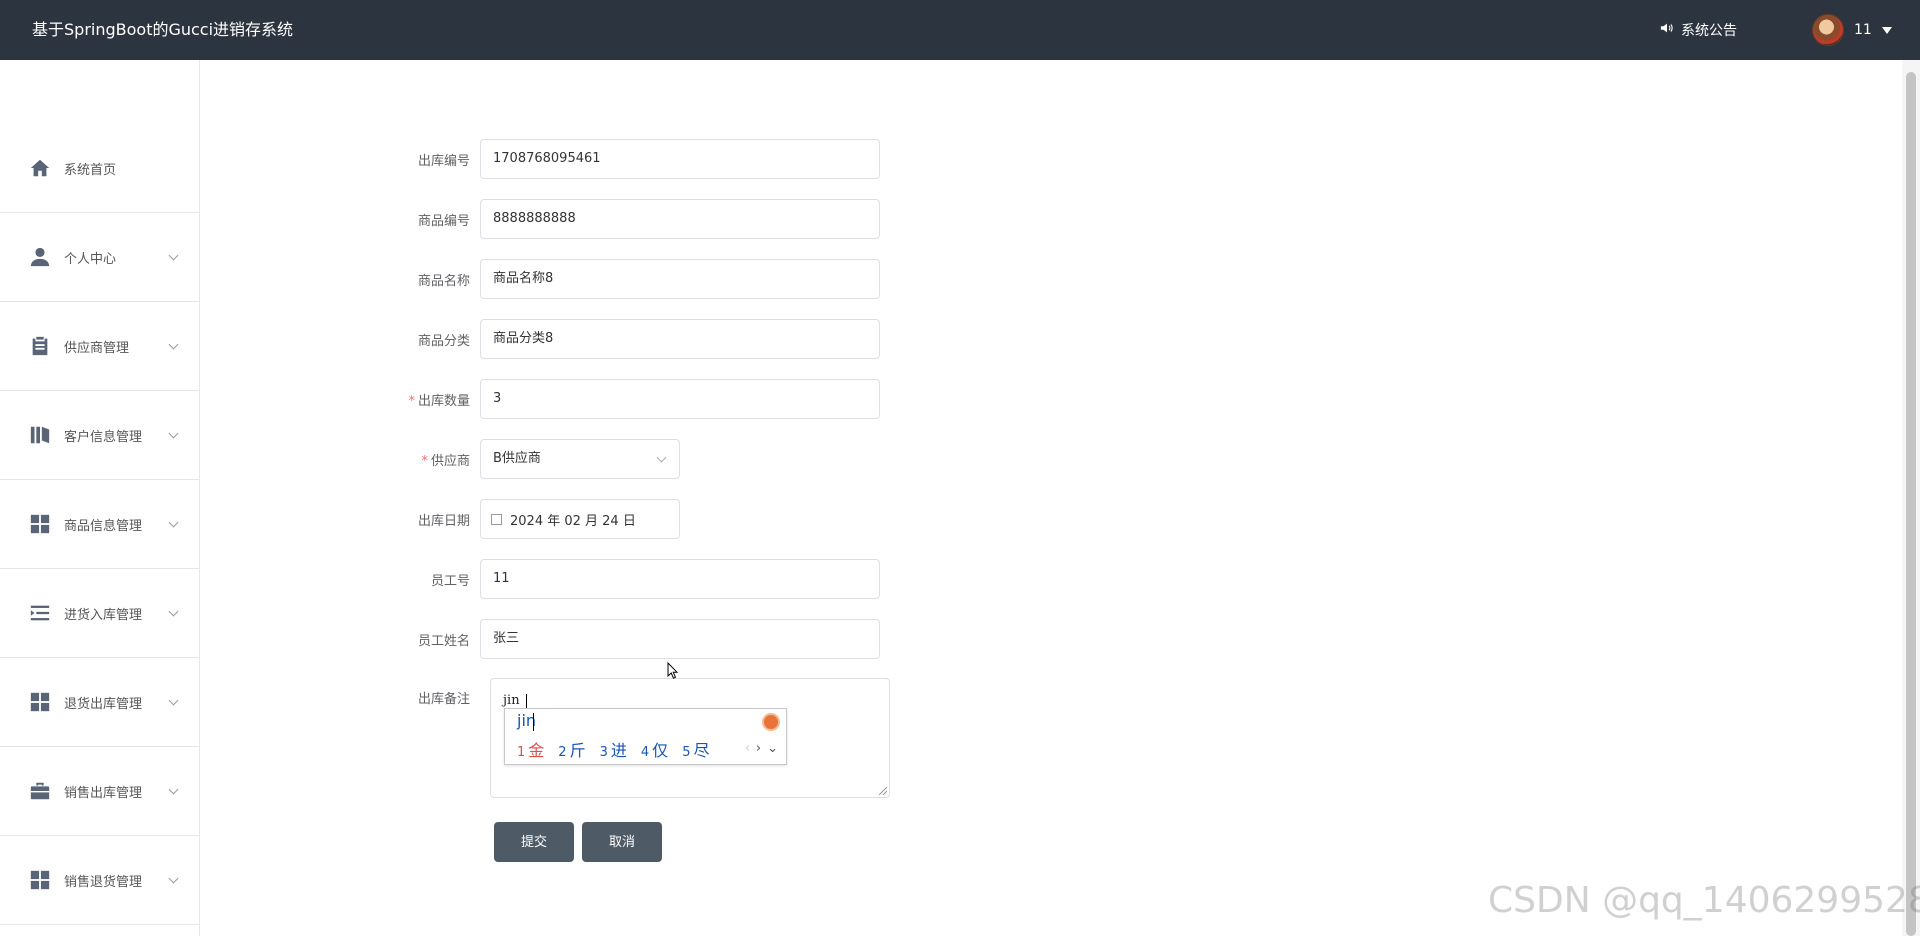 This screenshot has width=1920, height=936. I want to click on outbound-qty-label-text: 出库数量, so click(443, 401).